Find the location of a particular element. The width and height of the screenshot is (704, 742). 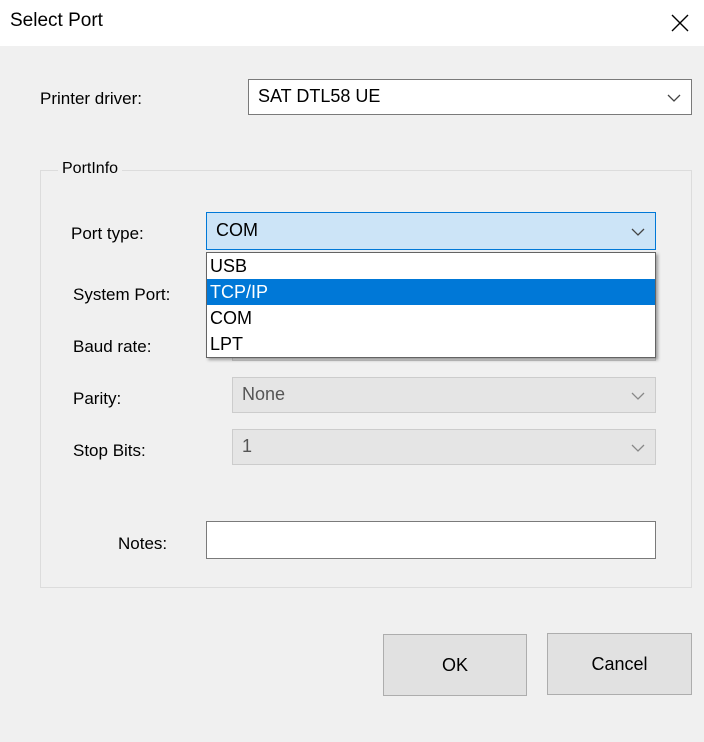

printer-driver-value: SAT DTL58 UE is located at coordinates (319, 96).